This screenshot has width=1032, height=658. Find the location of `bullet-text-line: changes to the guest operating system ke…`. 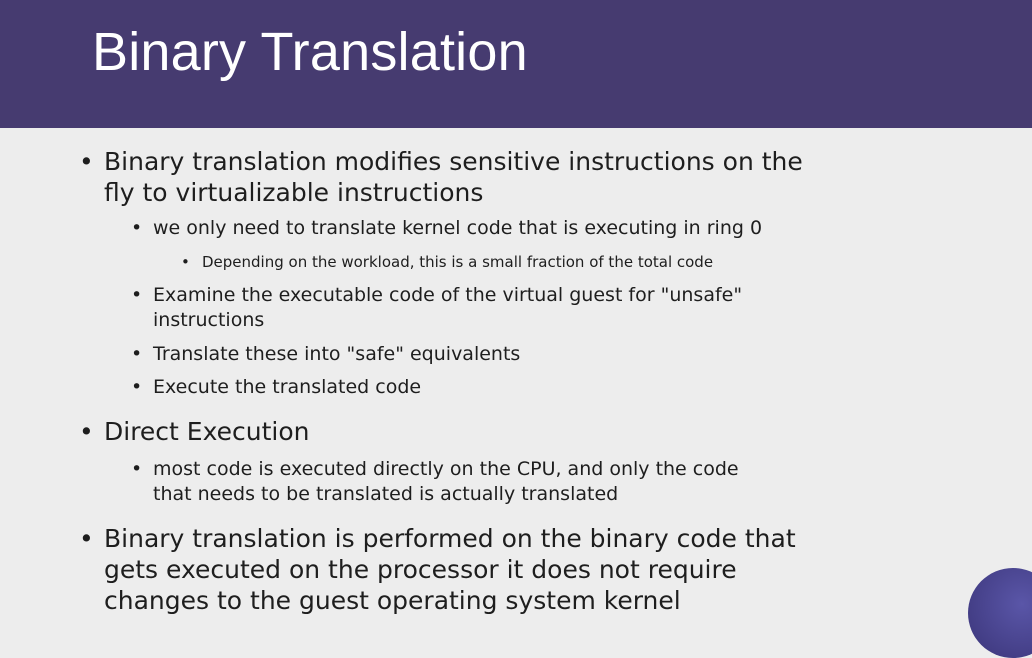

bullet-text-line: changes to the guest operating system ke… is located at coordinates (392, 600).